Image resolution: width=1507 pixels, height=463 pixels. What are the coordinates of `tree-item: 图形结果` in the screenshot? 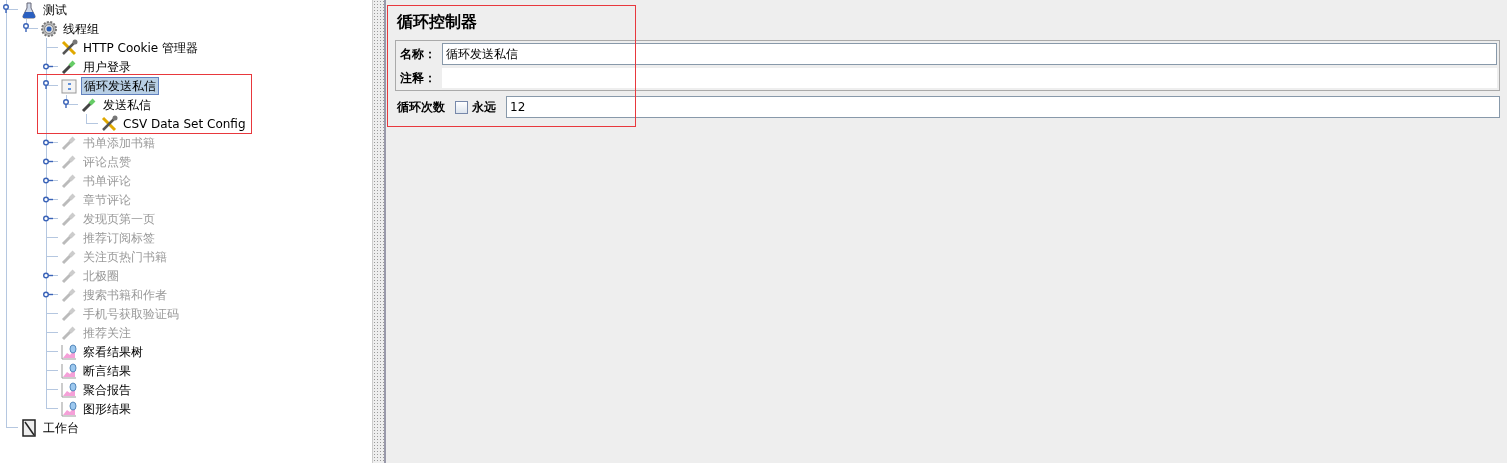 It's located at (107, 408).